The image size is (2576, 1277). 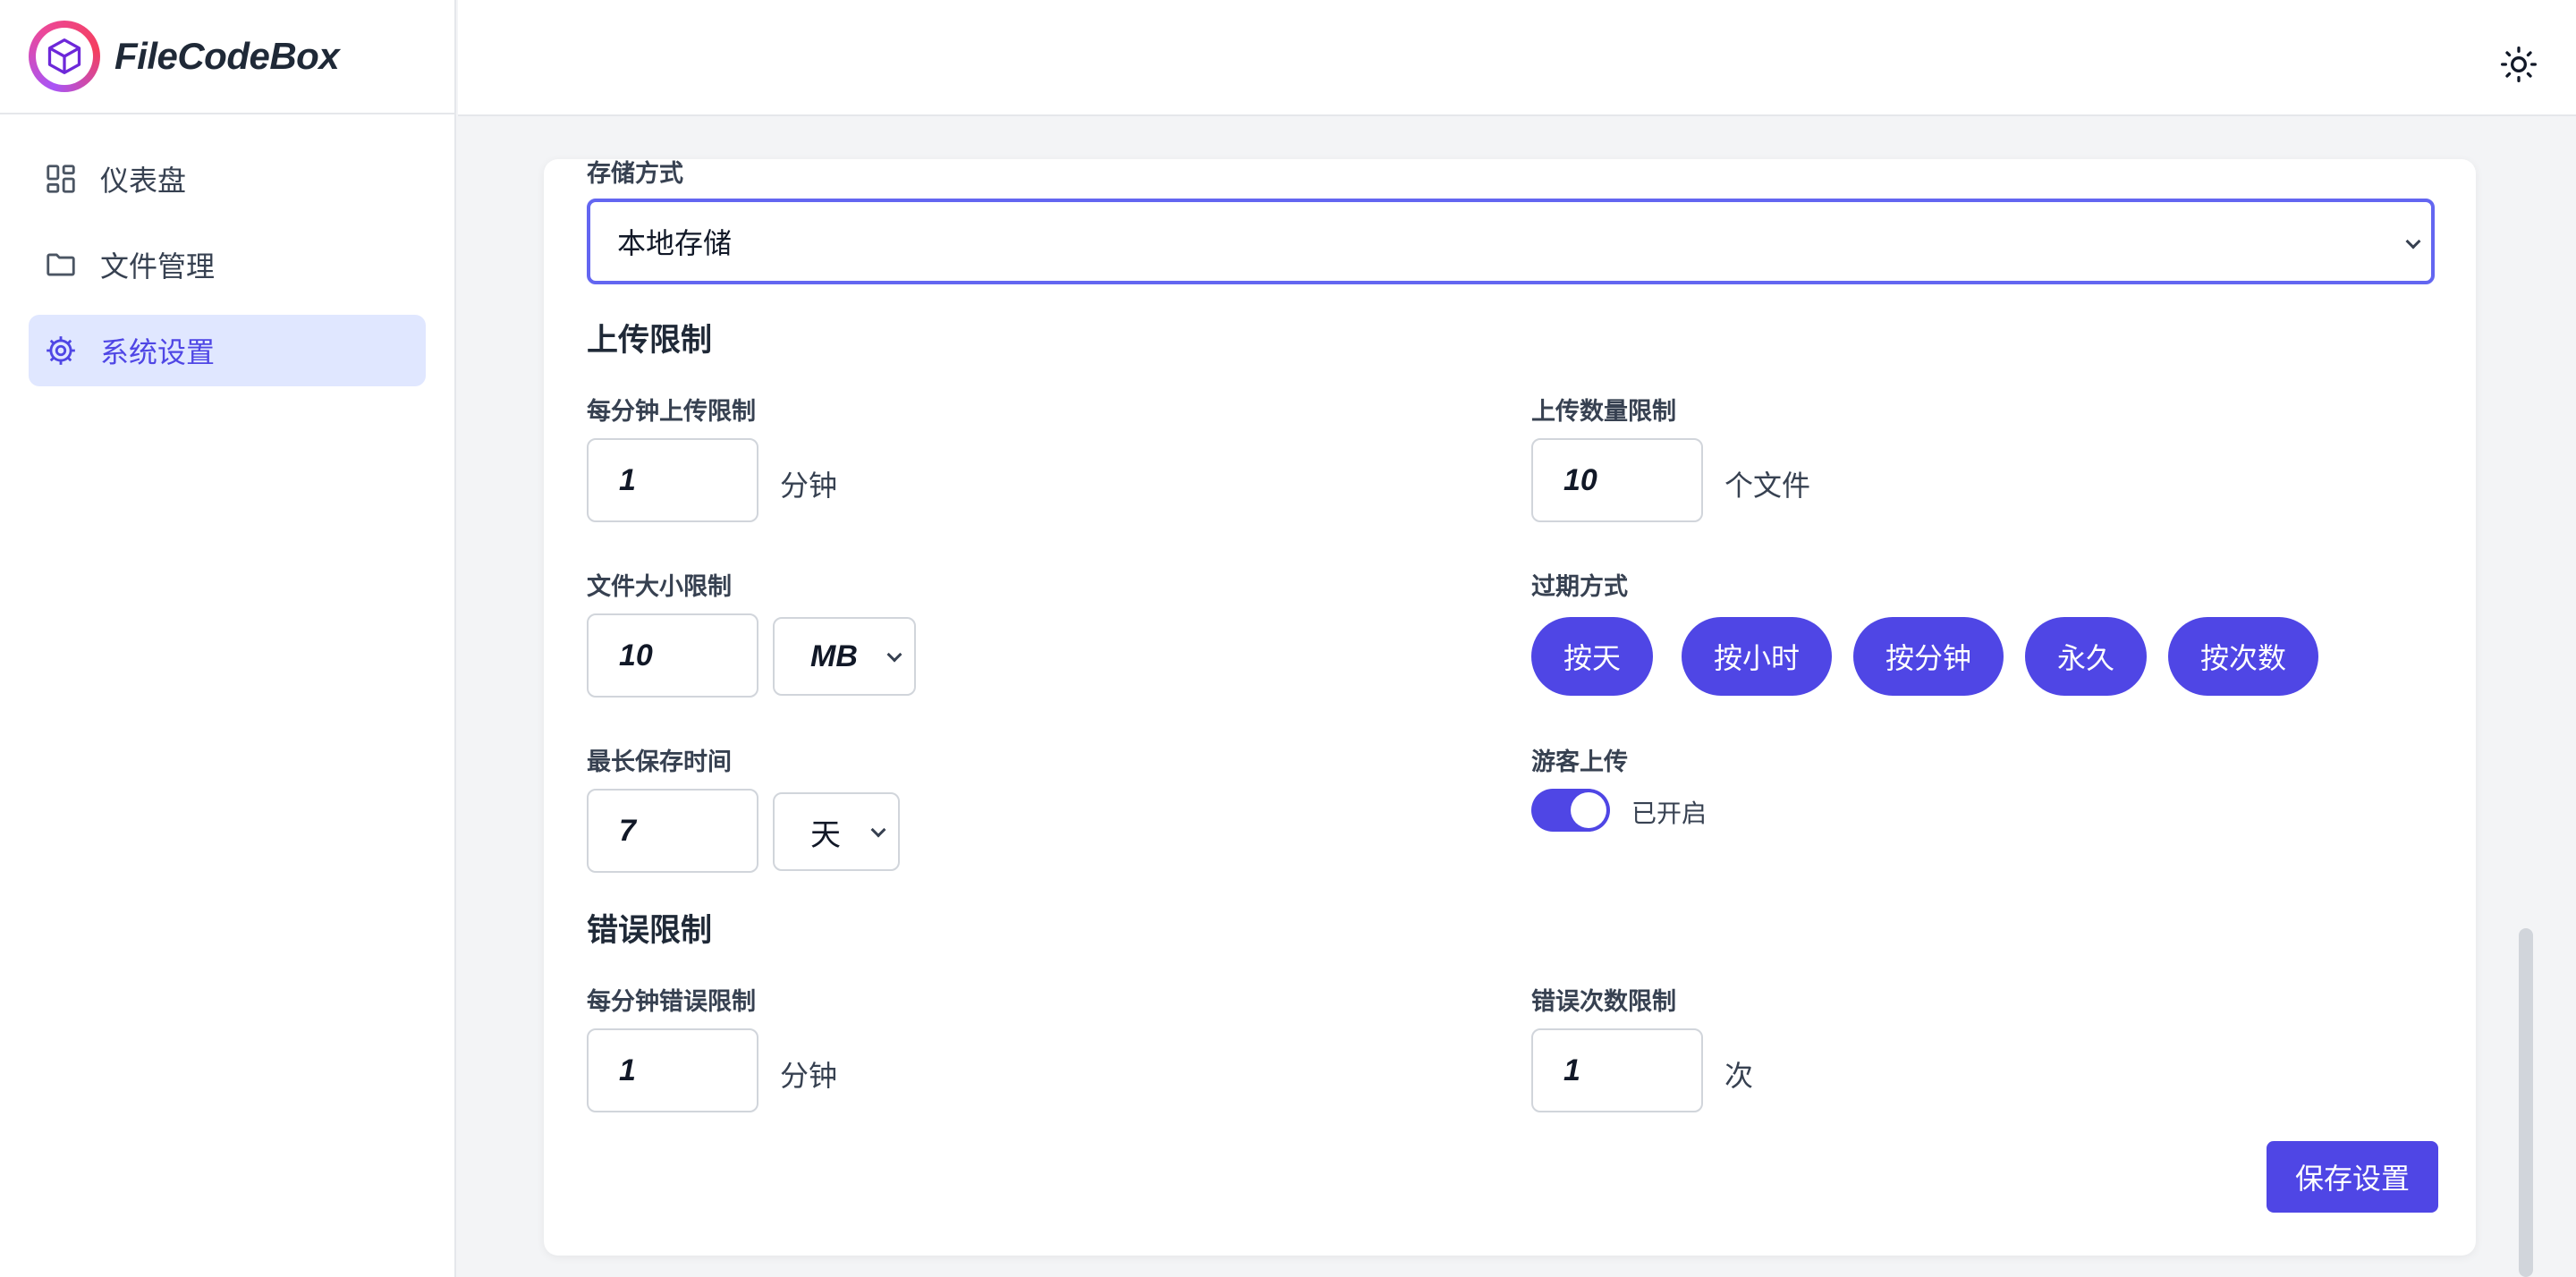 What do you see at coordinates (834, 655) in the screenshot?
I see `file-size-unit-value: MB` at bounding box center [834, 655].